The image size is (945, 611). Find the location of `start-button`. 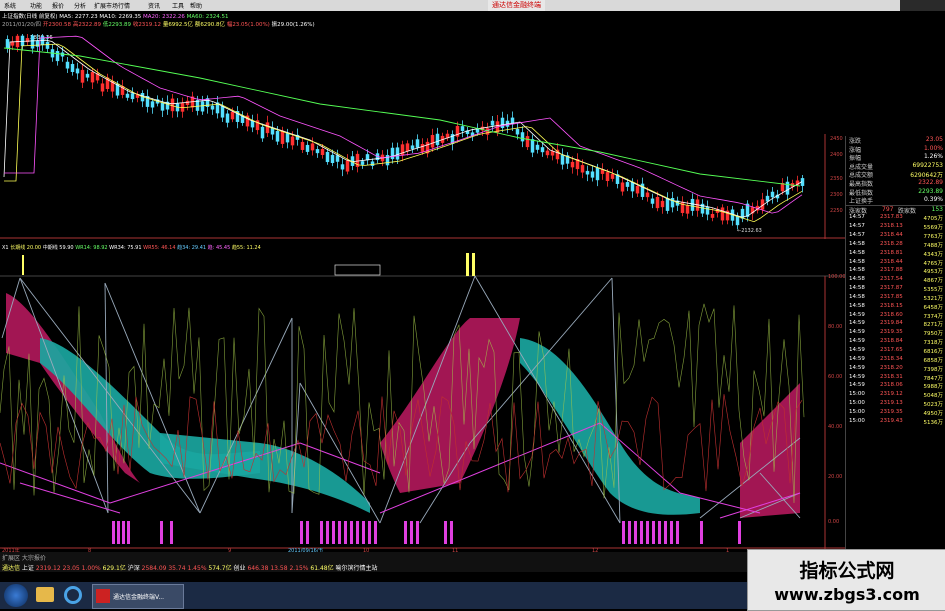

start-button is located at coordinates (16, 595).